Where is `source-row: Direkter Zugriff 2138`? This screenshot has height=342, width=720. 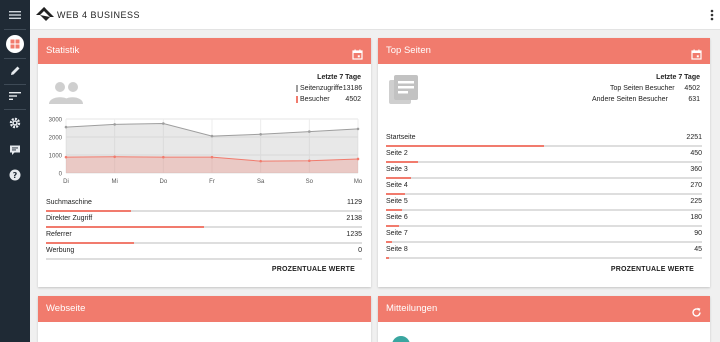 source-row: Direkter Zugriff 2138 is located at coordinates (204, 223).